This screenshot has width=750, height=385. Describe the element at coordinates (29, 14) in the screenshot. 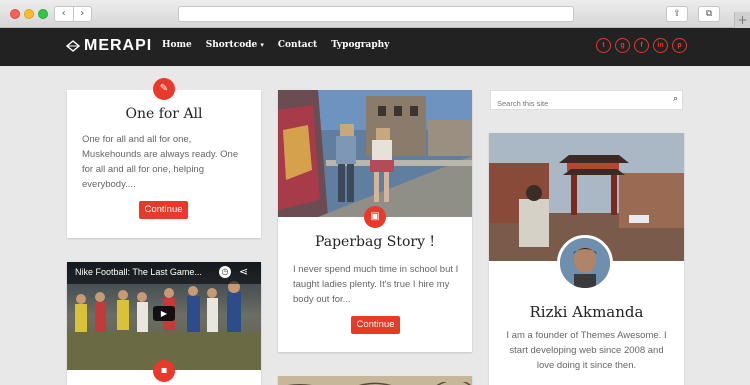

I see `minimize-window-button` at that location.